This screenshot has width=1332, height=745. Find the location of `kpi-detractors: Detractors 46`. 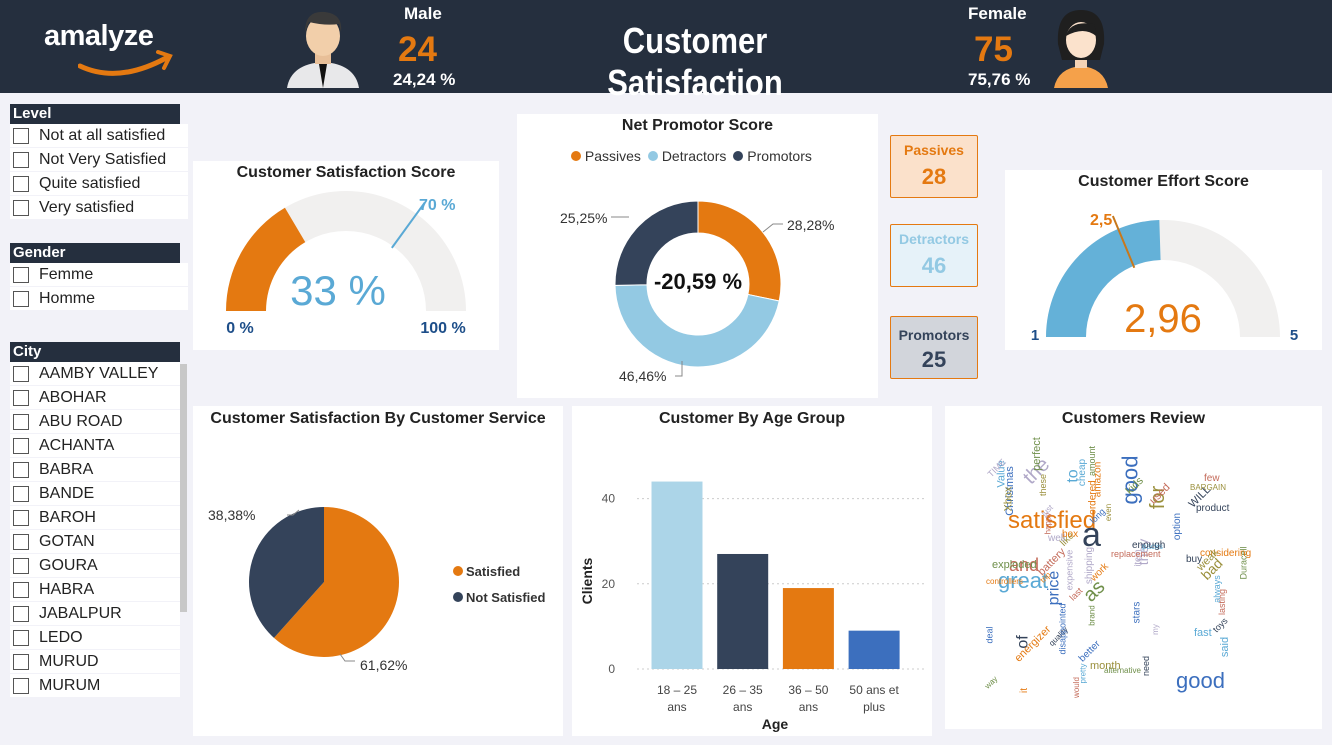

kpi-detractors: Detractors 46 is located at coordinates (934, 255).